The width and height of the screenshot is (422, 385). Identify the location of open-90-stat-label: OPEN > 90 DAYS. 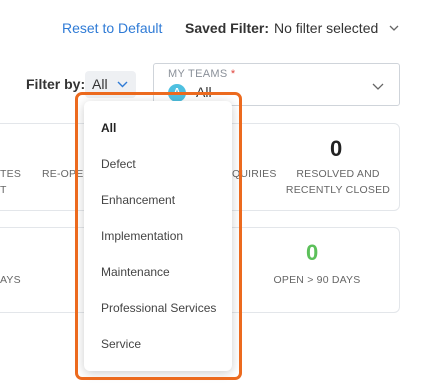
(317, 280).